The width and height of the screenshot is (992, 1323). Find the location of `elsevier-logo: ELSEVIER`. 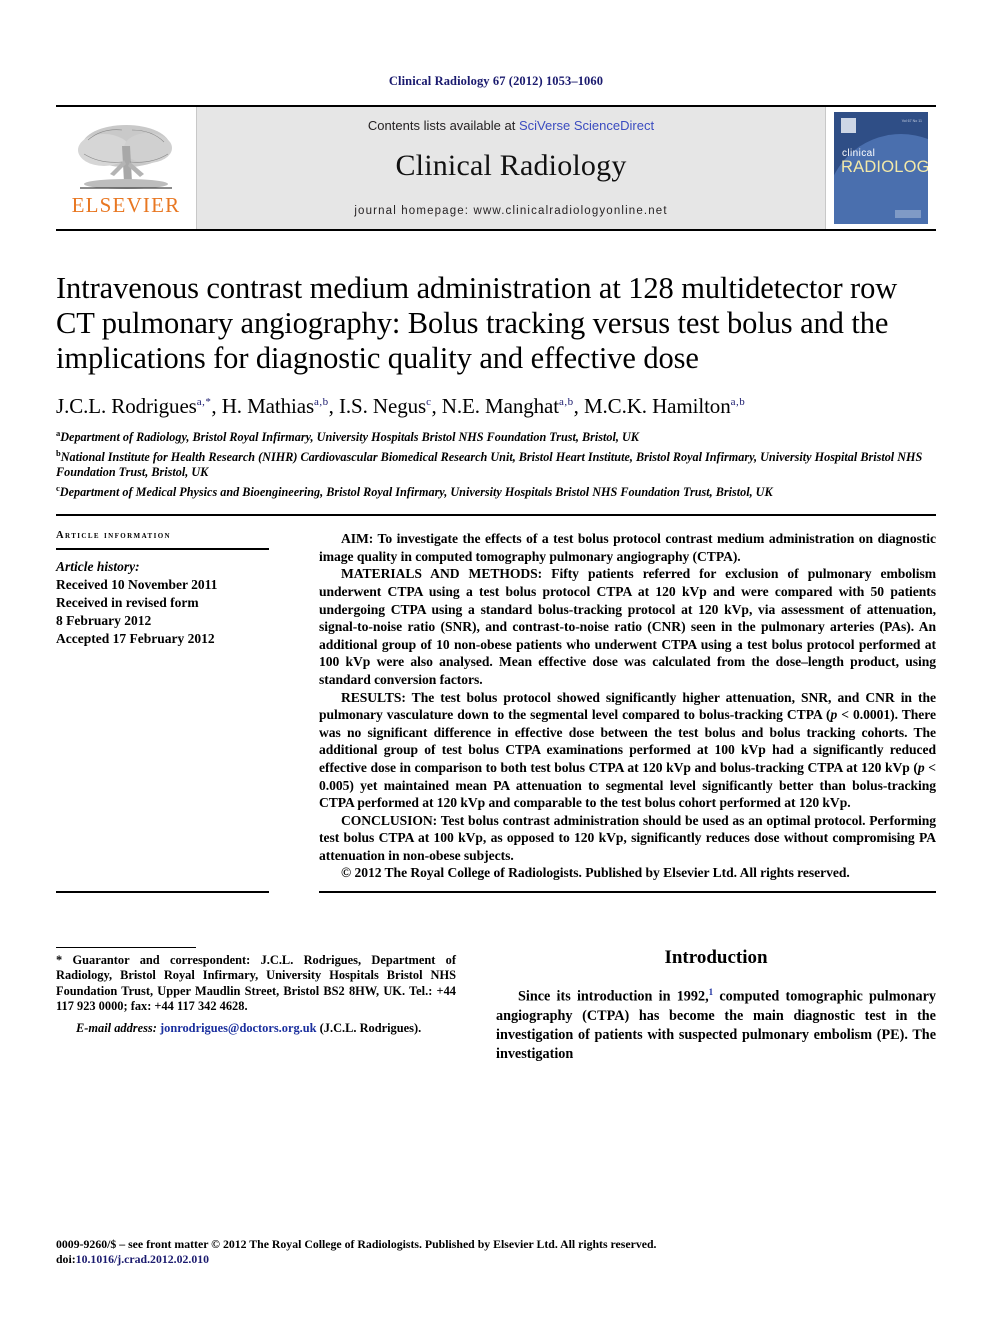

elsevier-logo: ELSEVIER is located at coordinates (126, 168).